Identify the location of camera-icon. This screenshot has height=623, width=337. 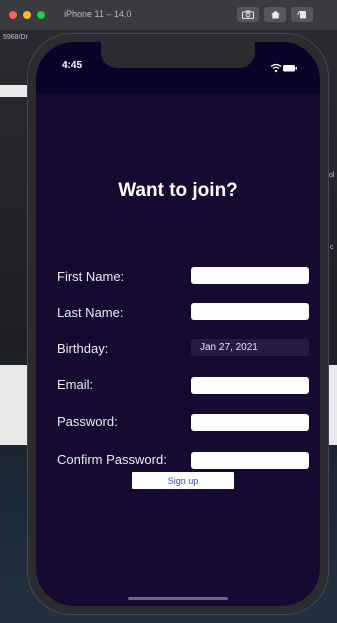
(248, 14).